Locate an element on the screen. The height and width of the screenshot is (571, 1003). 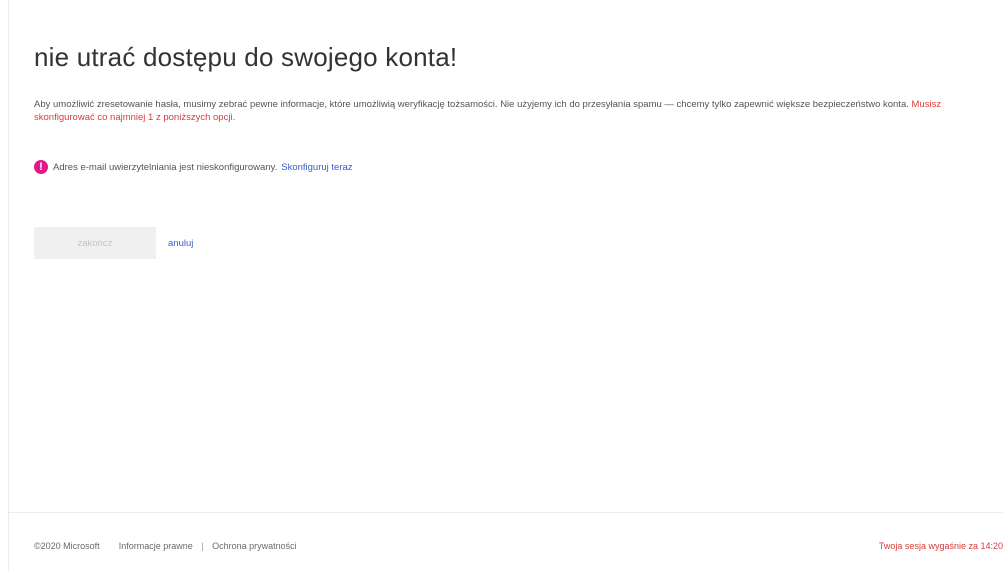
copyright-text: ©2020 Microsoft is located at coordinates (67, 546).